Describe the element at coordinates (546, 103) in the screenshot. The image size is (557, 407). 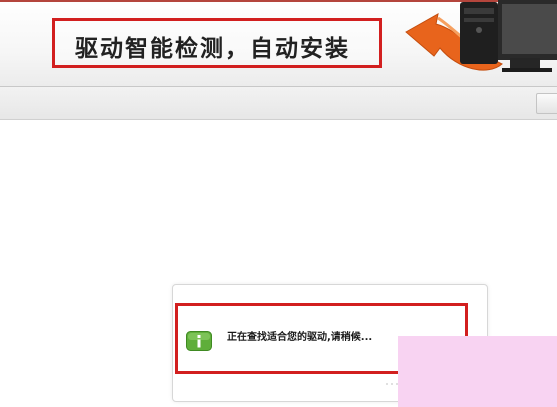
I see `blank-button-icon` at that location.